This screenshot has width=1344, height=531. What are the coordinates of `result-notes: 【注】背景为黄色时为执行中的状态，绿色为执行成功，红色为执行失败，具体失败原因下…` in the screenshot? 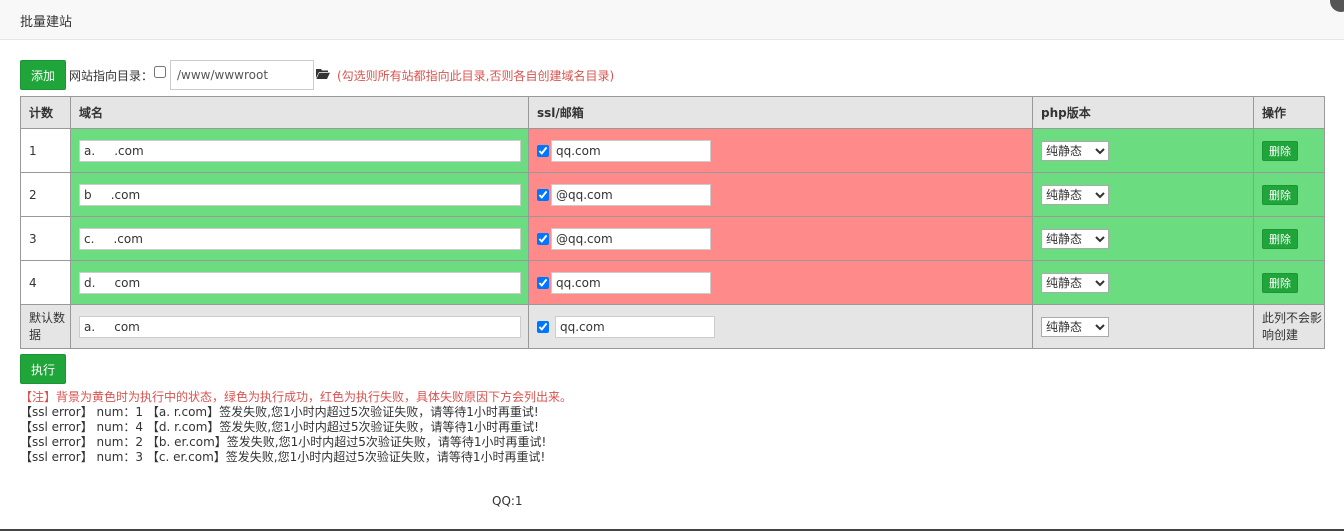 It's located at (470, 427).